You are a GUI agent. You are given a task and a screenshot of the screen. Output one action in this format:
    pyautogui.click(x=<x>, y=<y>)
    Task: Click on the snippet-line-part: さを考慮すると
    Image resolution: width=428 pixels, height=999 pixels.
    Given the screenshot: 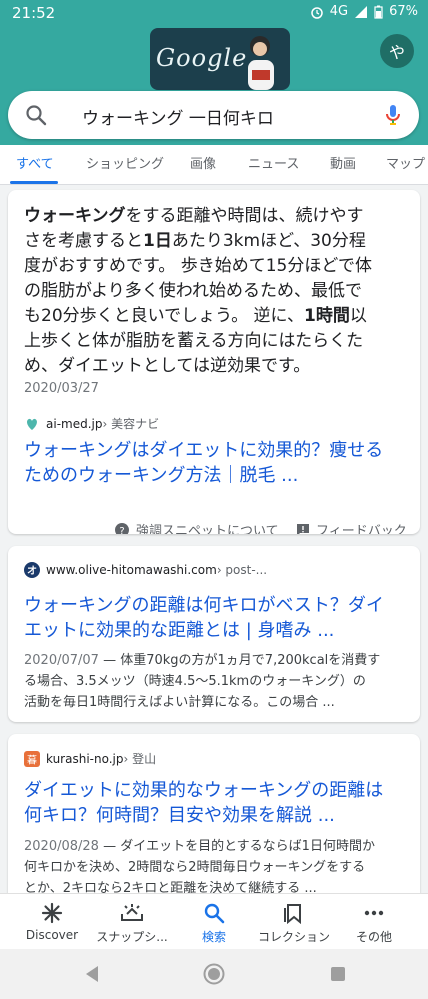 What is the action you would take?
    pyautogui.click(x=83, y=241)
    